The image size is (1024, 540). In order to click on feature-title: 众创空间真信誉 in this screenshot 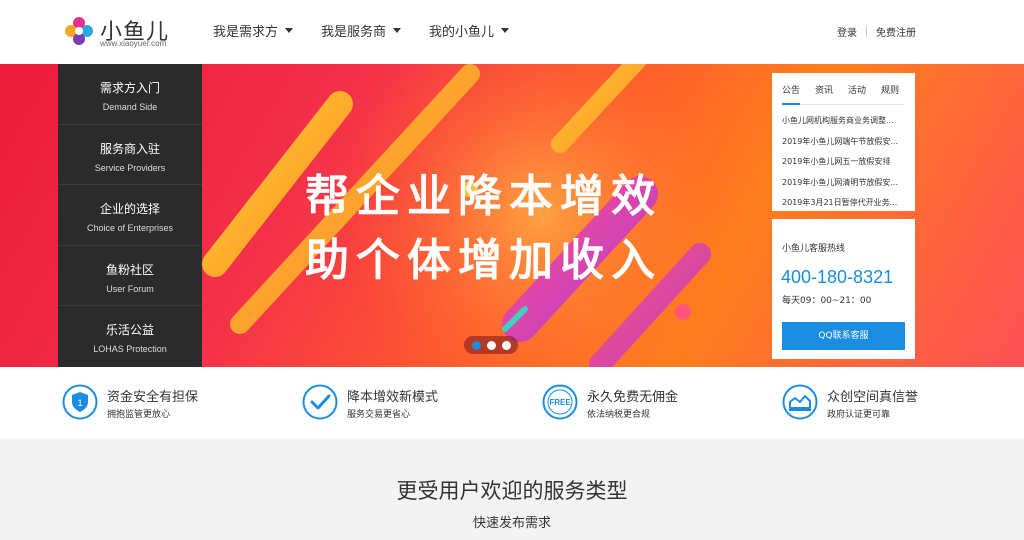, I will do `click(873, 397)`.